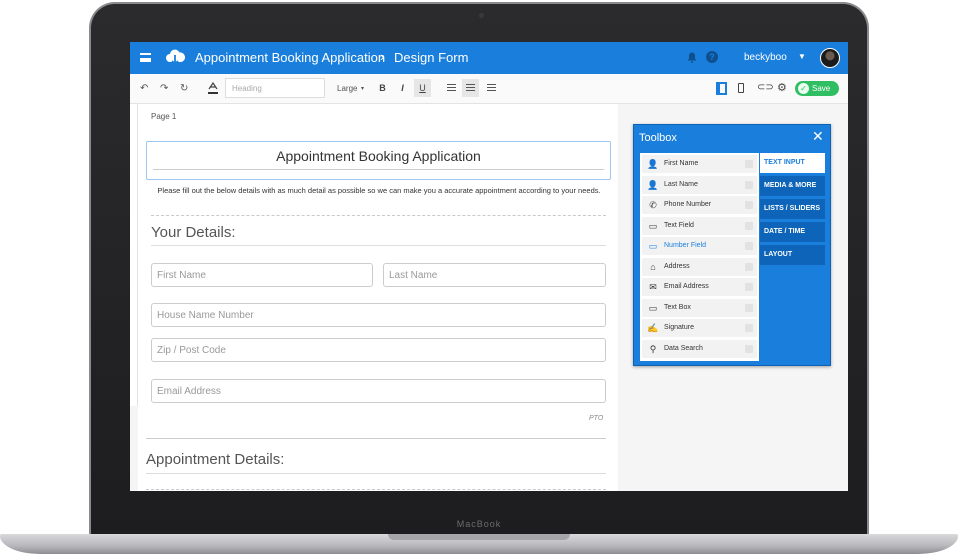  I want to click on undo-icon: ↶, so click(144, 89).